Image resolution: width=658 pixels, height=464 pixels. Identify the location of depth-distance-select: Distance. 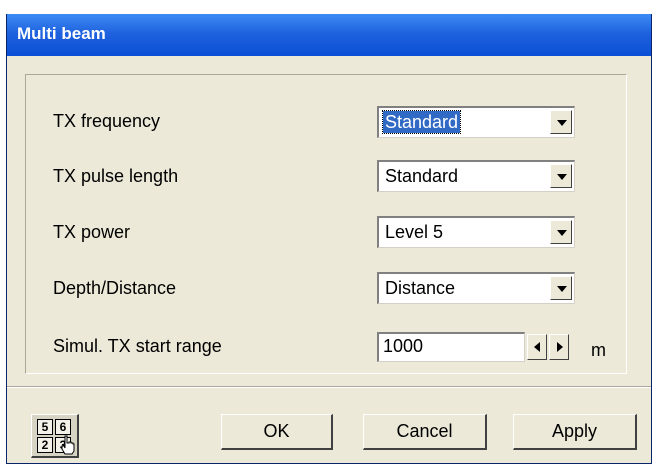
(476, 288).